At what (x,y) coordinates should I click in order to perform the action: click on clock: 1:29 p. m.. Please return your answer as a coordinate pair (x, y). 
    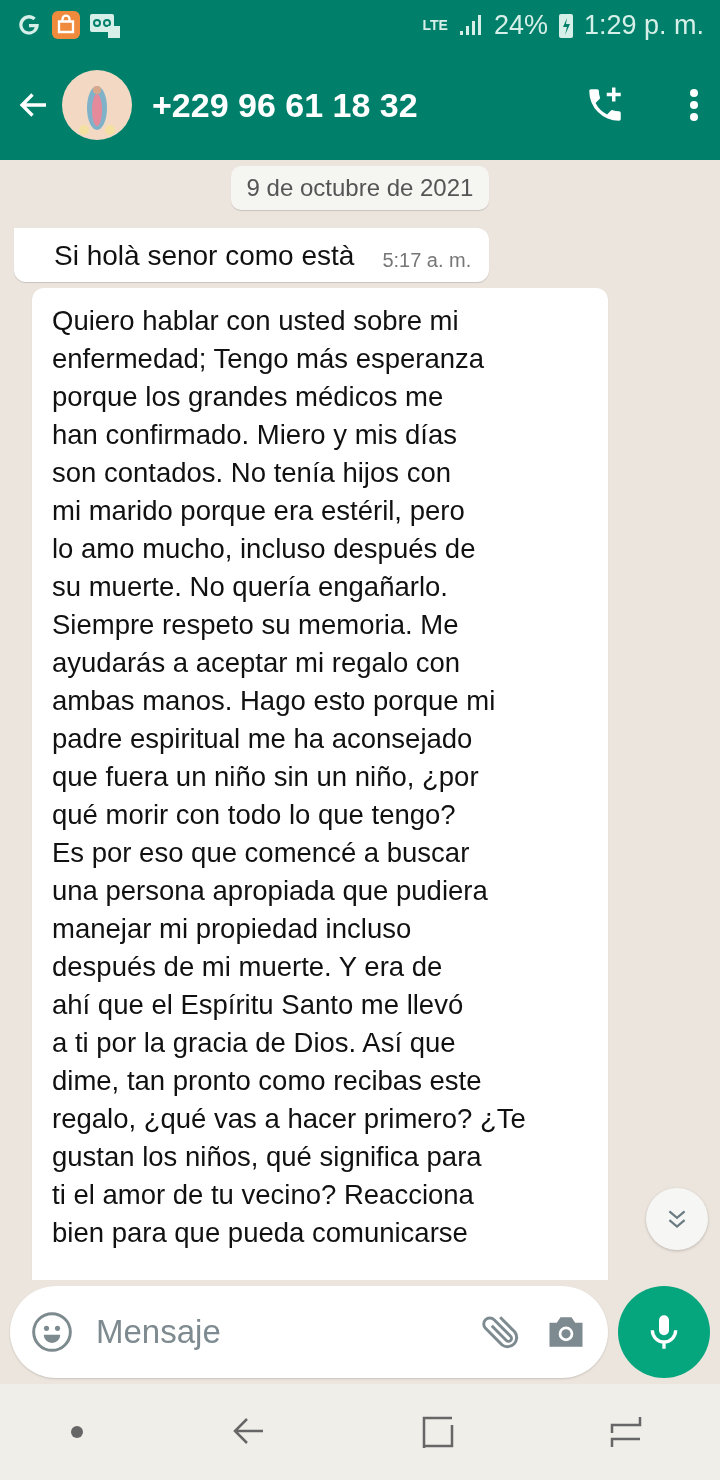
    Looking at the image, I should click on (643, 25).